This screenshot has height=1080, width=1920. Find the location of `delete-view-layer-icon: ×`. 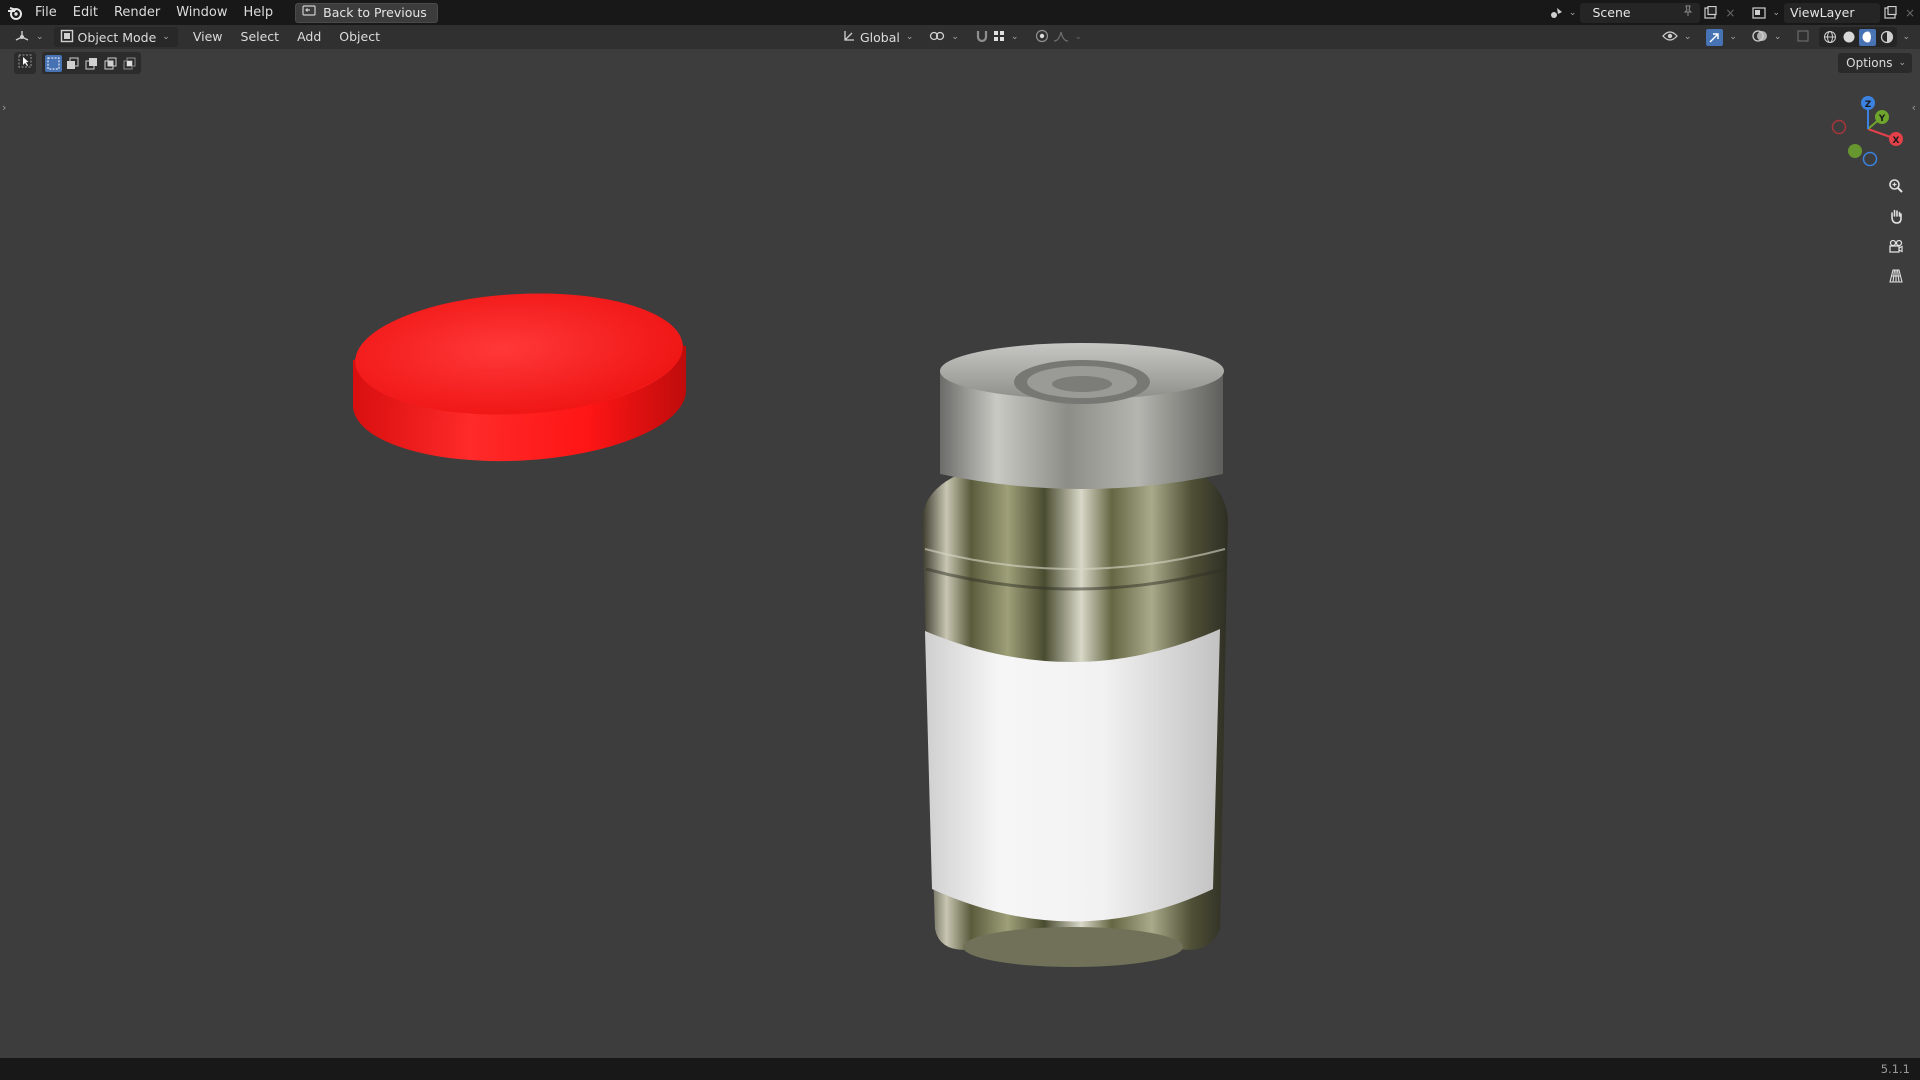

delete-view-layer-icon: × is located at coordinates (1910, 13).